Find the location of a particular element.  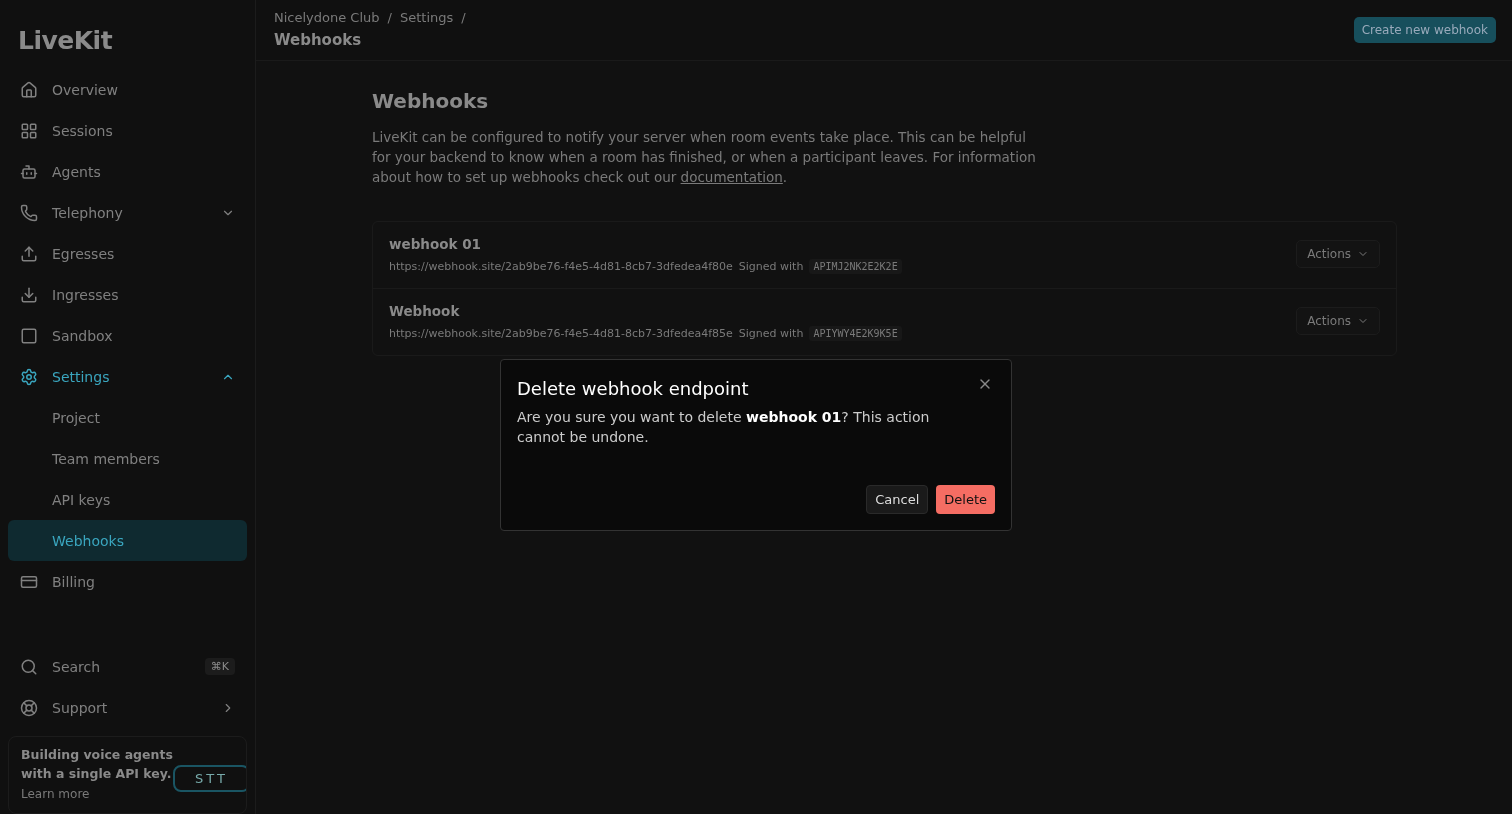

webhook-name: webhook 01 is located at coordinates (435, 244).